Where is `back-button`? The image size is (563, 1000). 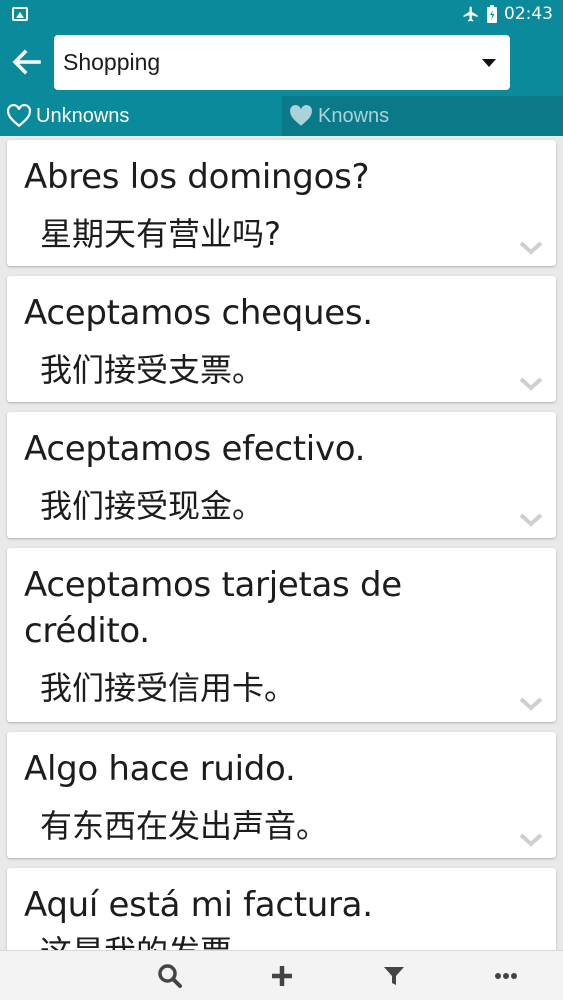 back-button is located at coordinates (26, 62).